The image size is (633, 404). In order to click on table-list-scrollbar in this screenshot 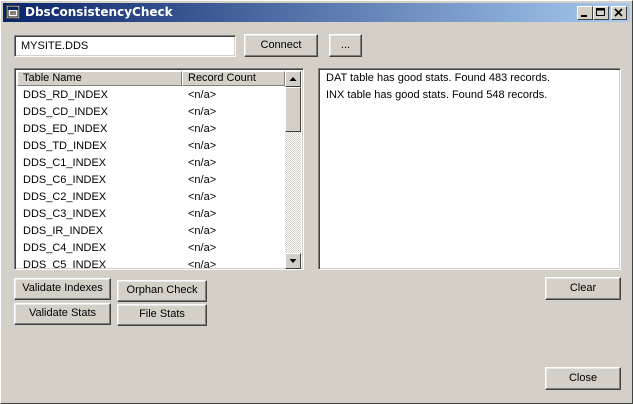, I will do `click(293, 170)`.